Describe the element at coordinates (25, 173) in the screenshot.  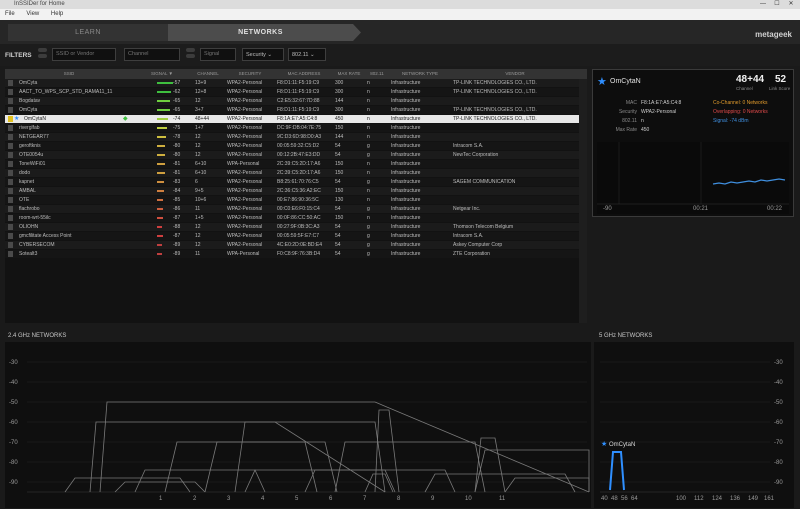
I see `cell-ssid: dodo` at that location.